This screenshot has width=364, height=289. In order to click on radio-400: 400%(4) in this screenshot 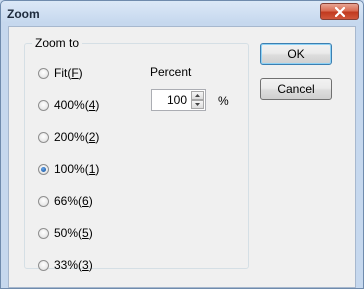, I will do `click(68, 105)`.